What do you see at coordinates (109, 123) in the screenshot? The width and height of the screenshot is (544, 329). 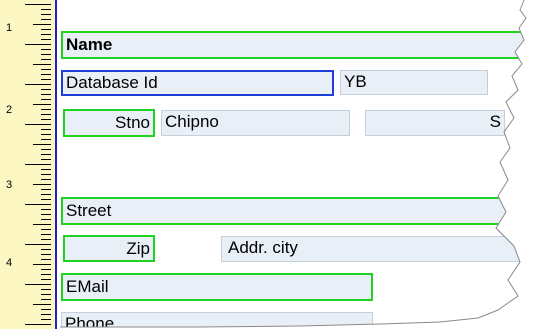 I see `field-stno: Stno` at bounding box center [109, 123].